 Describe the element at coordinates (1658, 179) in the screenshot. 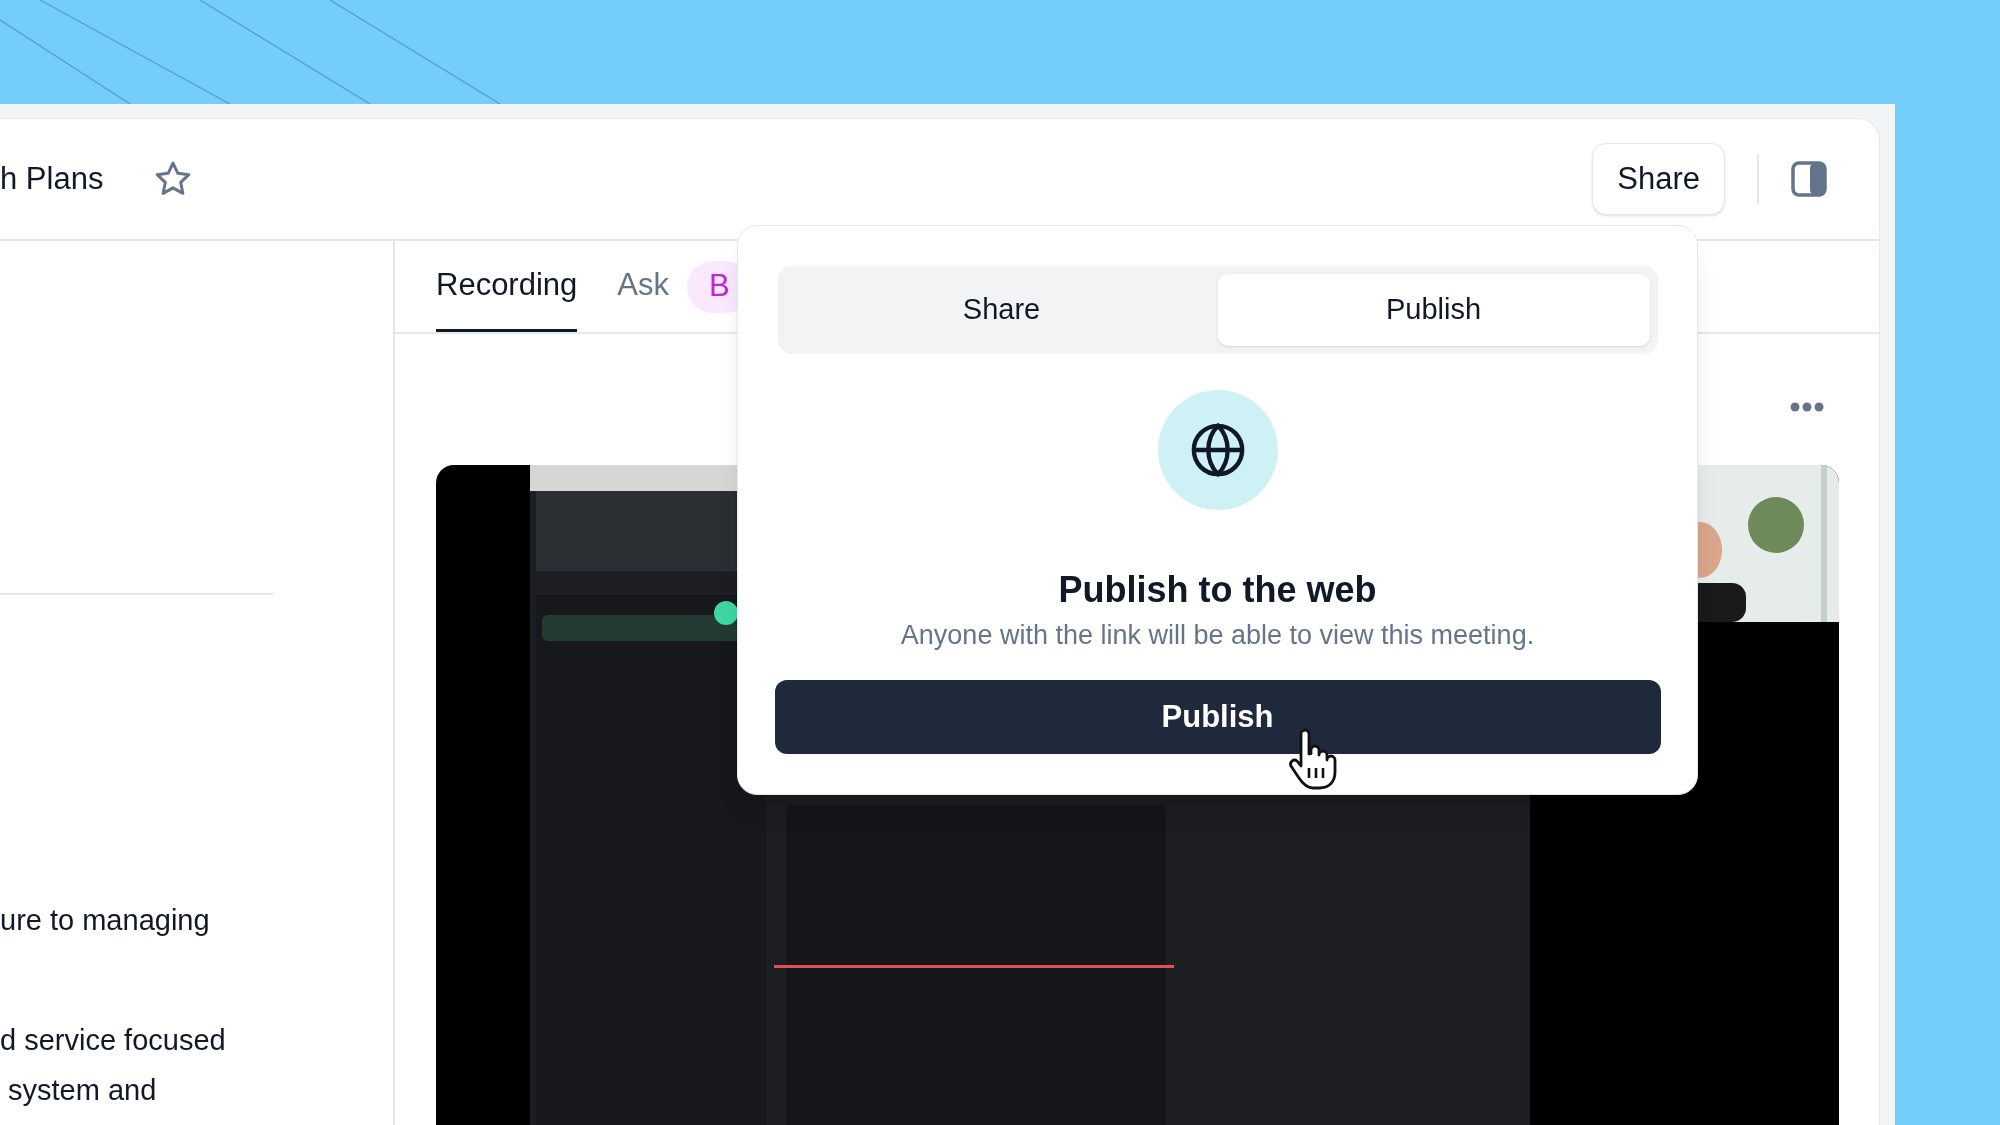

I see `share-button: Share` at that location.